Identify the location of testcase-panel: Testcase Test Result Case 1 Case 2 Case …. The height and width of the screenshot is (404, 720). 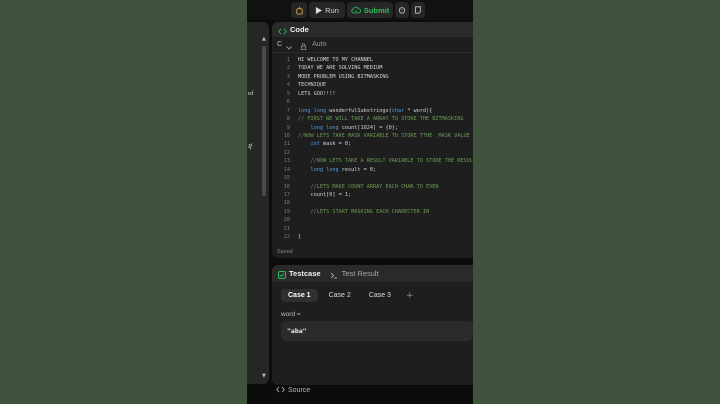
(372, 325).